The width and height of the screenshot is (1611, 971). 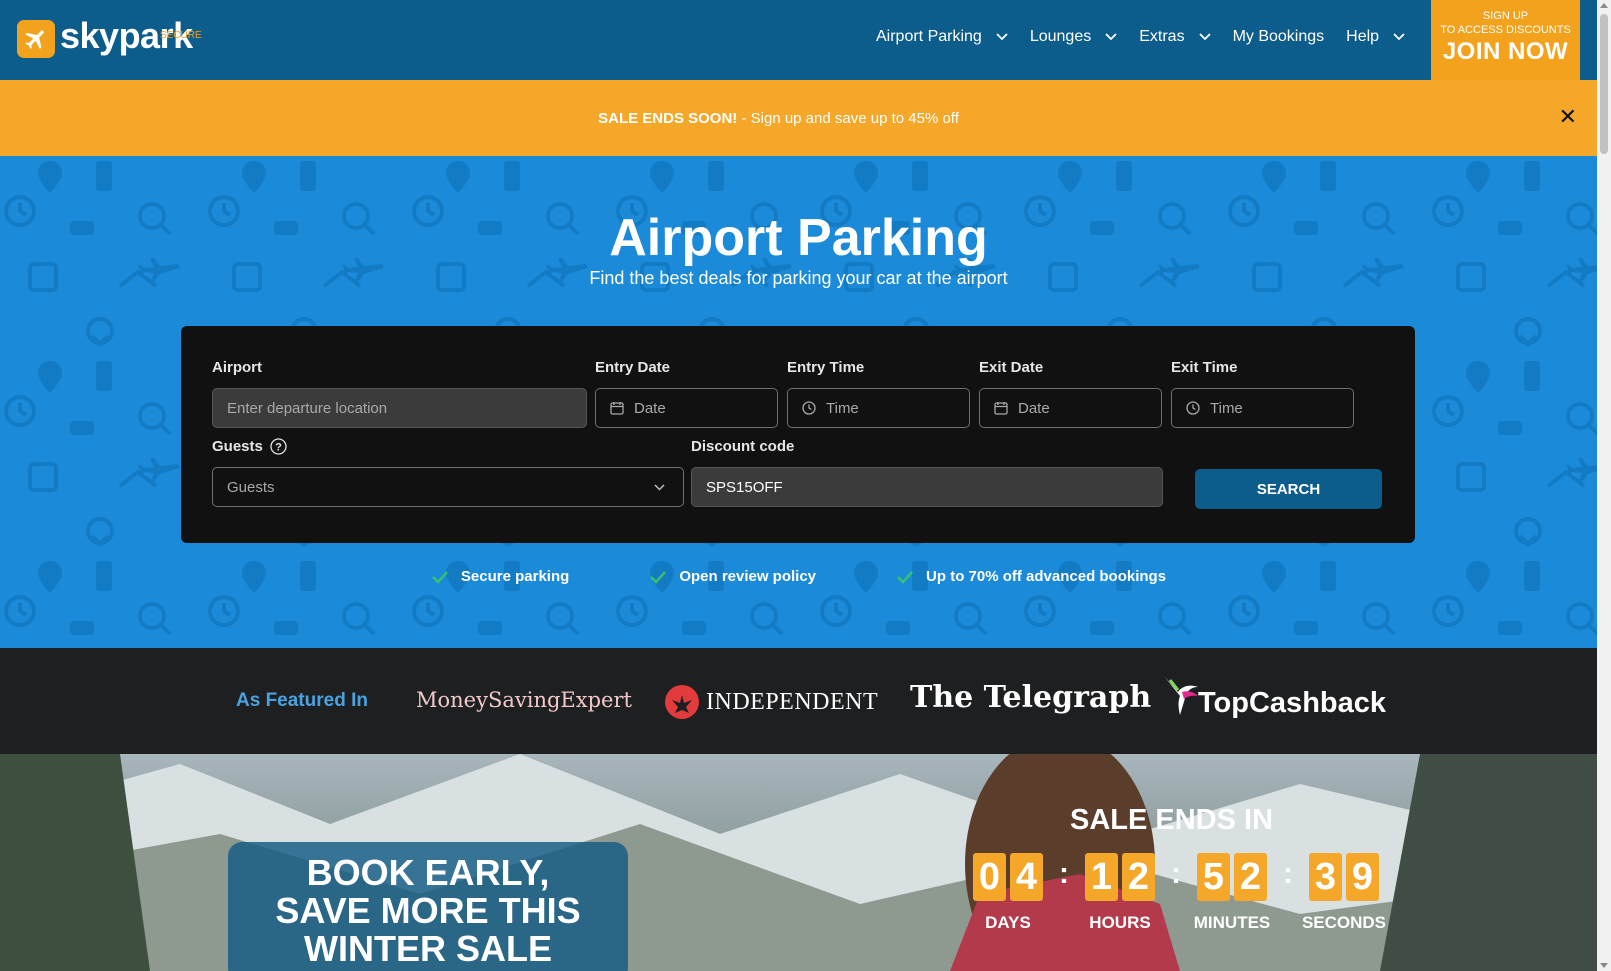 What do you see at coordinates (1505, 16) in the screenshot?
I see `join-line1: SIGN UP` at bounding box center [1505, 16].